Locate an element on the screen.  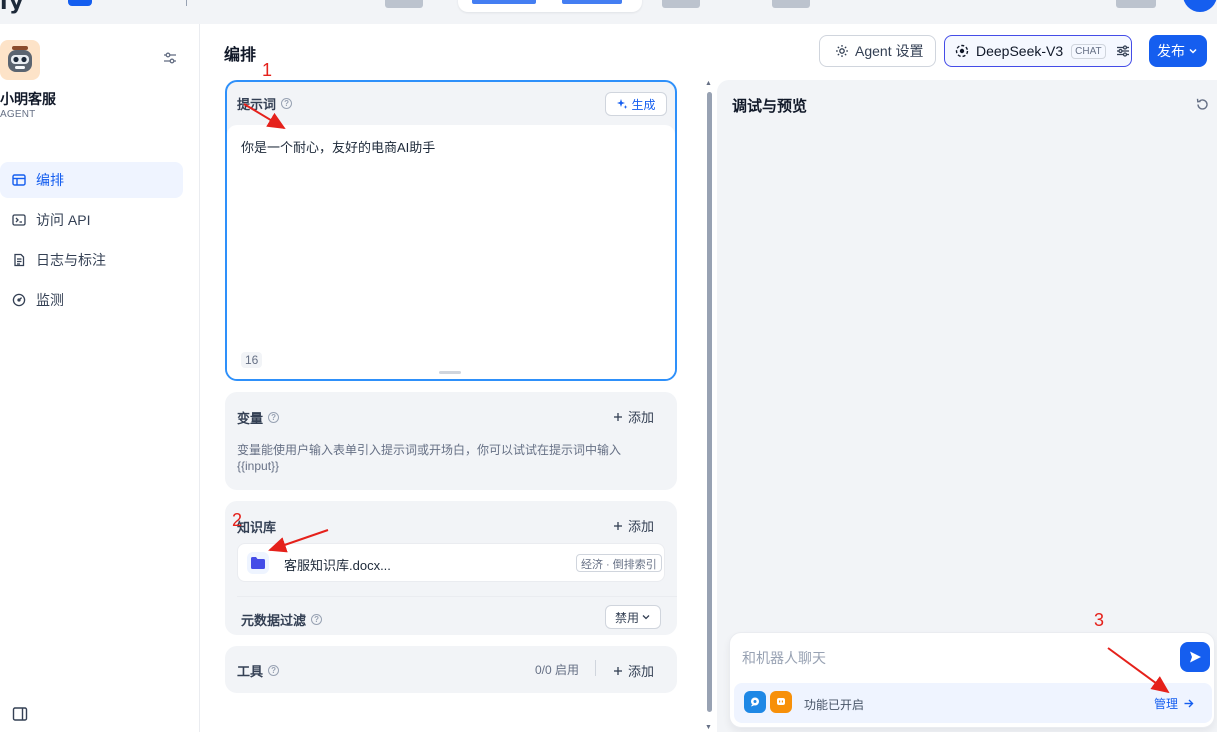
sidebar-item-label: 访问 API is located at coordinates (63, 220).